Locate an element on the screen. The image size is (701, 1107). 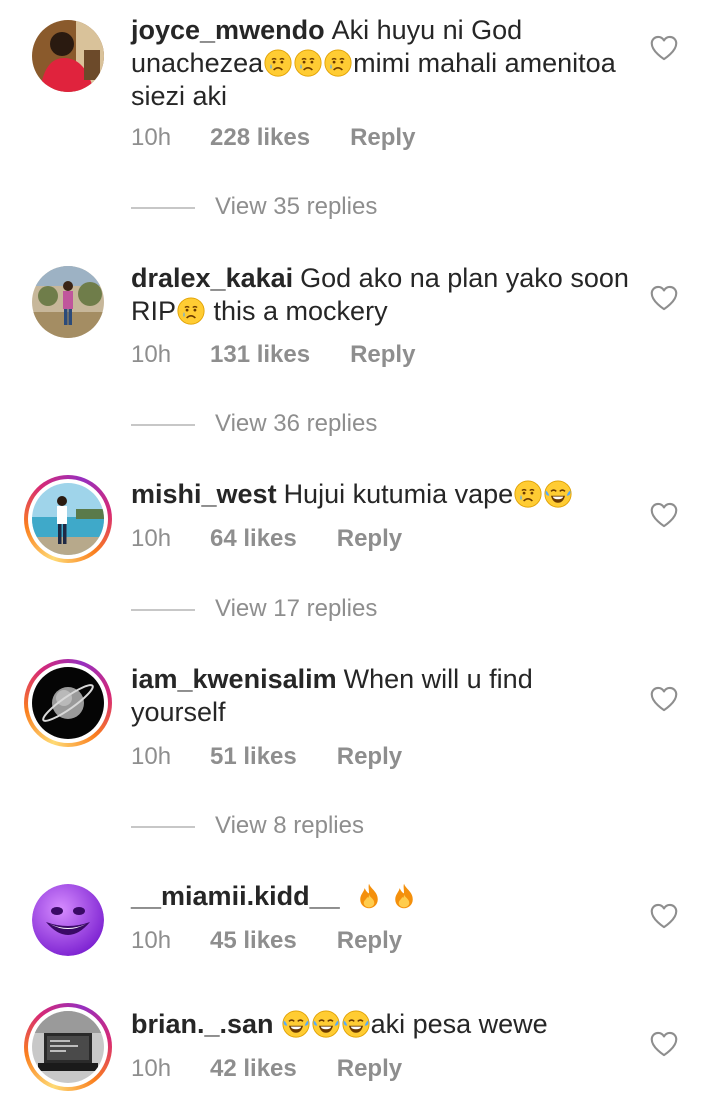
username: joyce_mwendo is located at coordinates (228, 30).